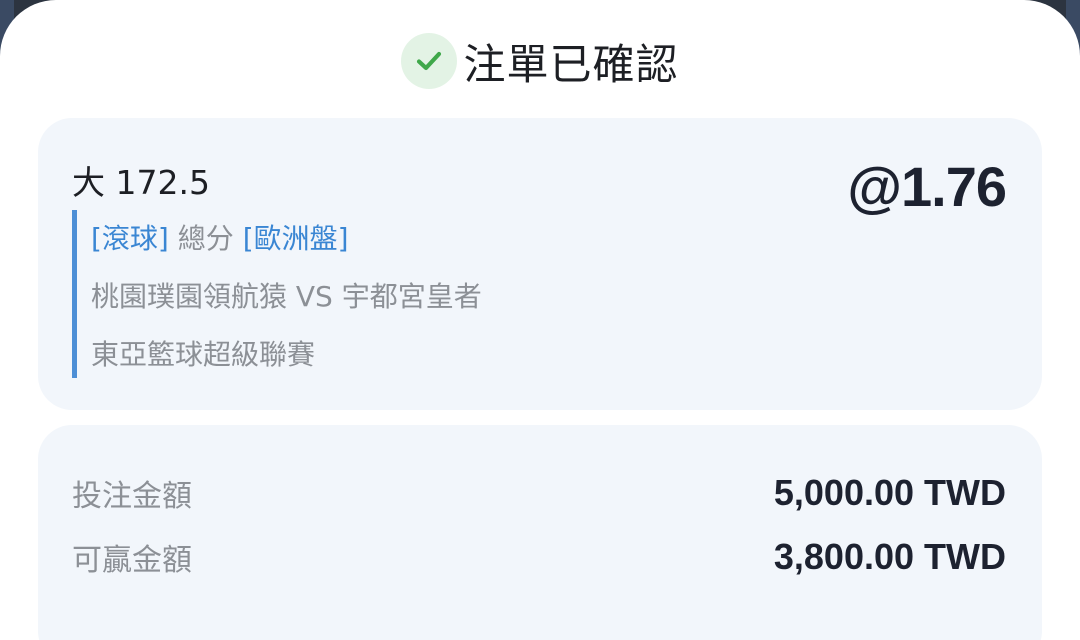 The width and height of the screenshot is (1080, 640). I want to click on stake-label: 投注金額, so click(132, 496).